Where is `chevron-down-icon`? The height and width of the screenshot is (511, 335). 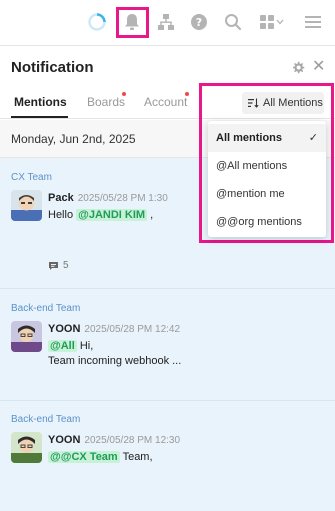
chevron-down-icon is located at coordinates (280, 22).